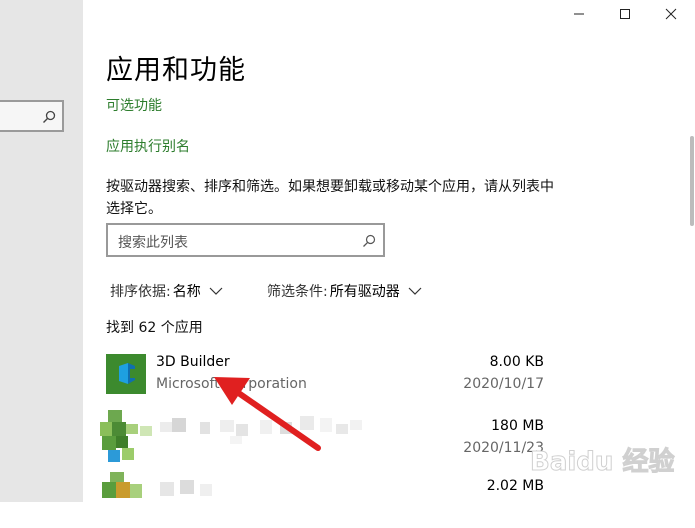 This screenshot has width=695, height=528. What do you see at coordinates (41, 251) in the screenshot?
I see `left-nav-pane` at bounding box center [41, 251].